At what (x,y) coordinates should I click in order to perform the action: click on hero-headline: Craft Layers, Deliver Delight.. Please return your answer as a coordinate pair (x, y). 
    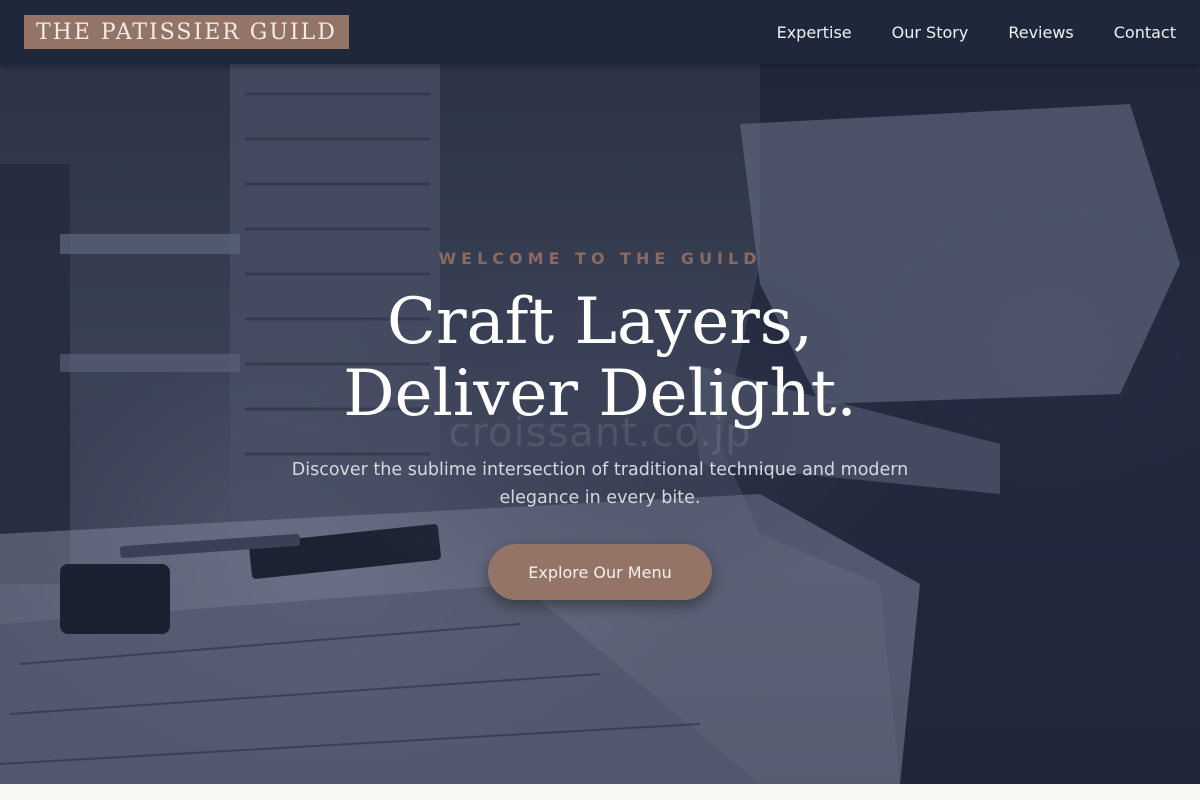
    Looking at the image, I should click on (600, 358).